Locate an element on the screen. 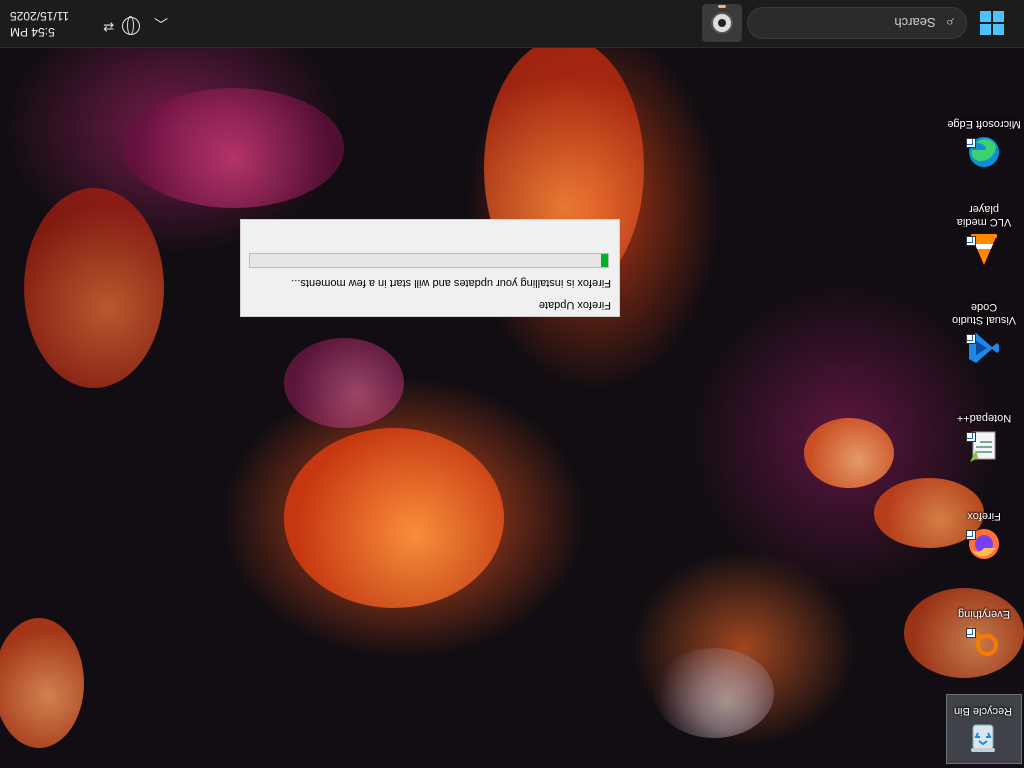 This screenshot has height=768, width=1024. webcam-app-icon is located at coordinates (722, 23).